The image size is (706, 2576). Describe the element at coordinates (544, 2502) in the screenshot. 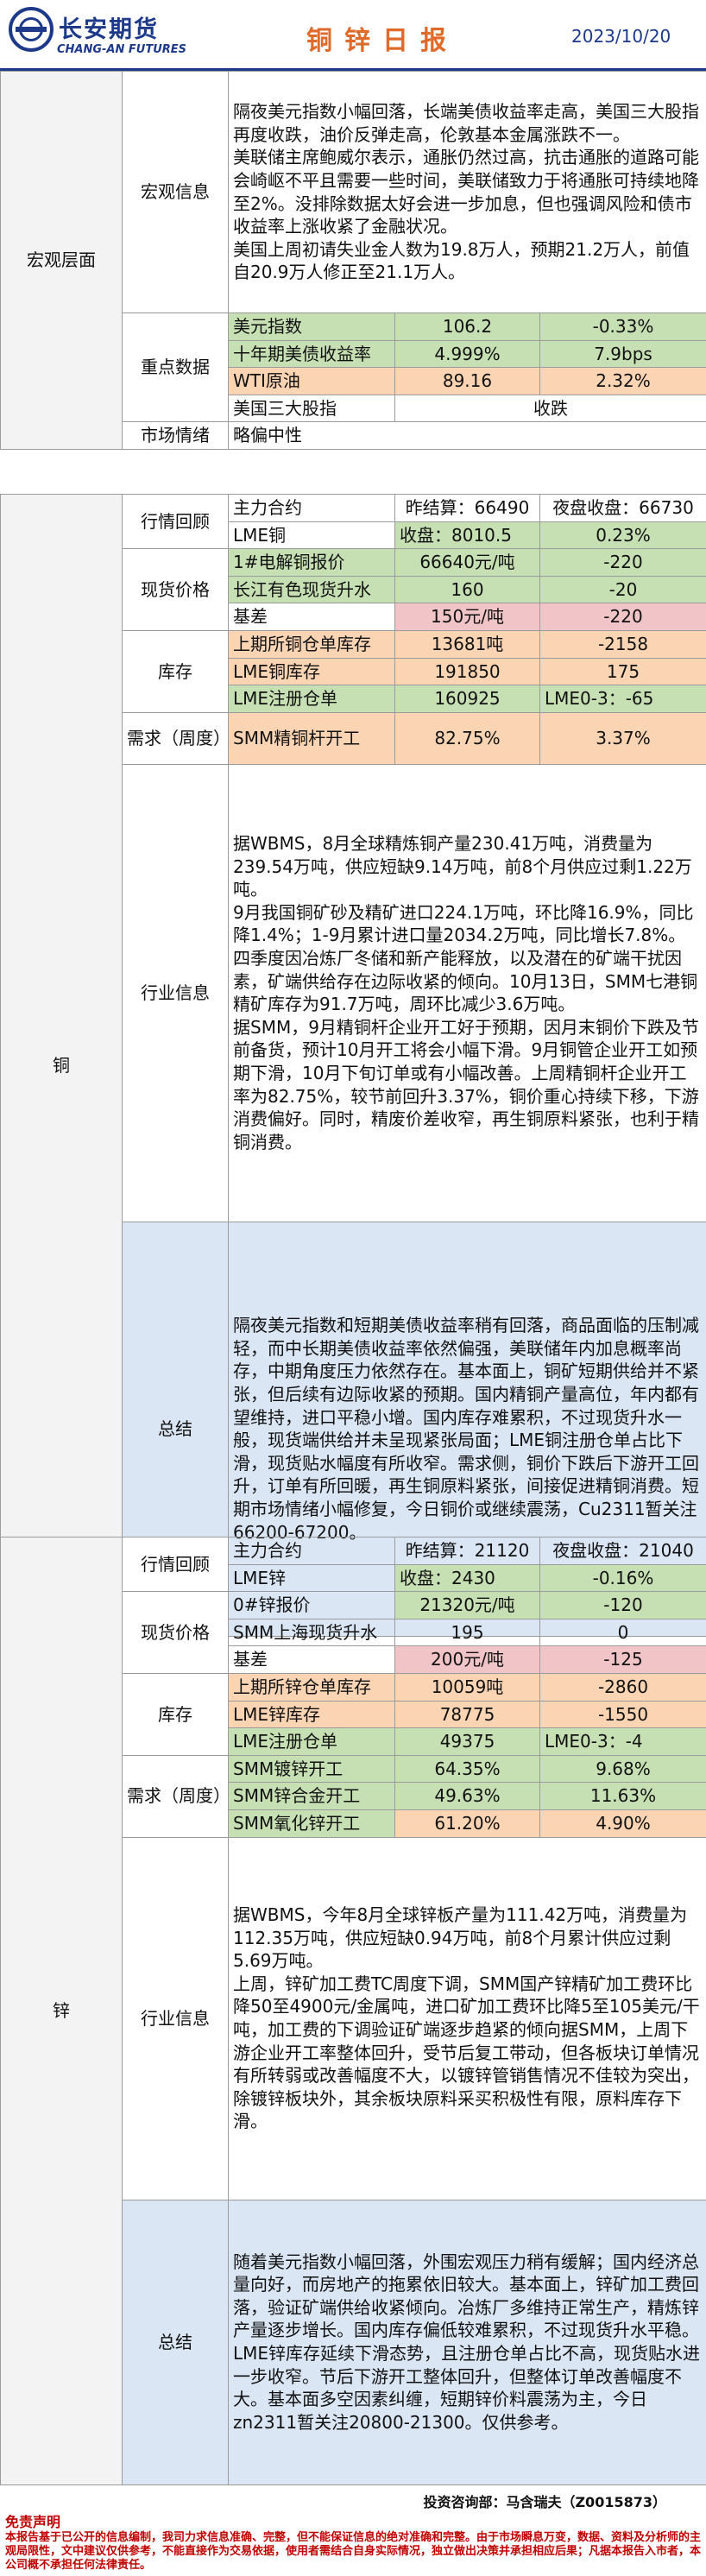

I see `analyst-name: 投资咨询部：马含瑞夫（Z0015873）` at that location.